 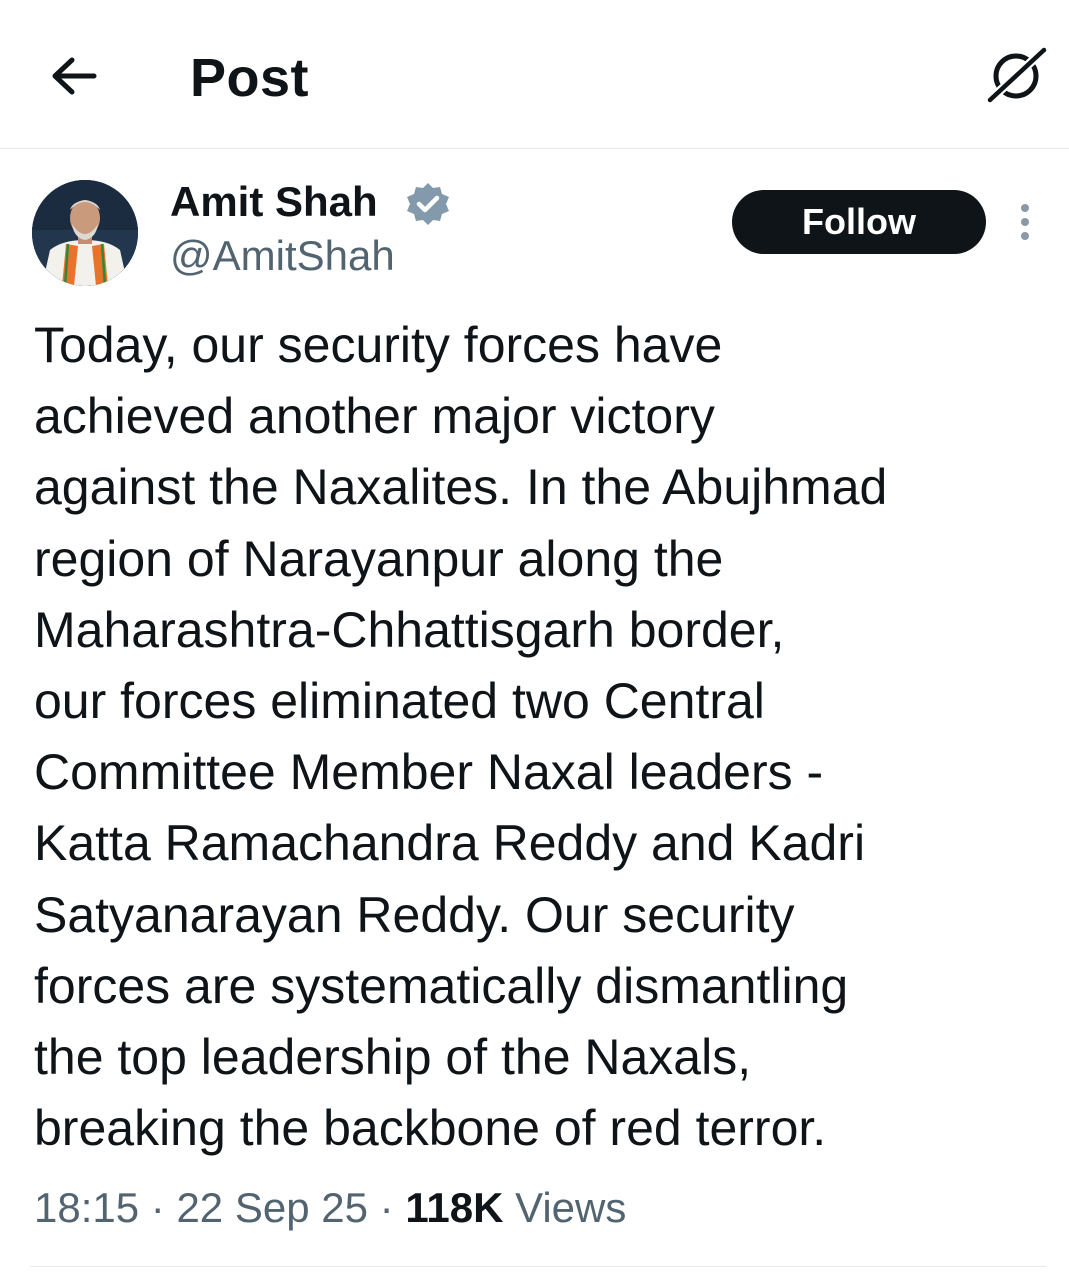 I want to click on page-title: Post, so click(x=250, y=78).